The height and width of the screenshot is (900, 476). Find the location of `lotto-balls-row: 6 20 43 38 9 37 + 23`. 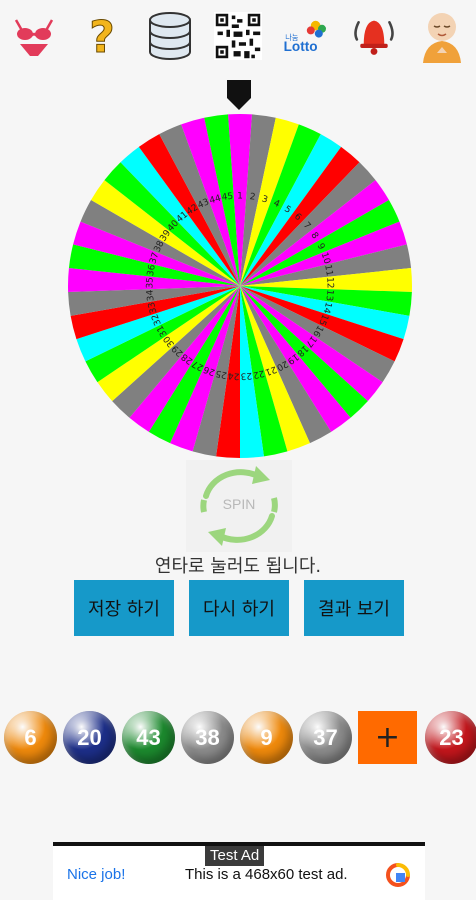

lotto-balls-row: 6 20 43 38 9 37 + 23 is located at coordinates (240, 737).